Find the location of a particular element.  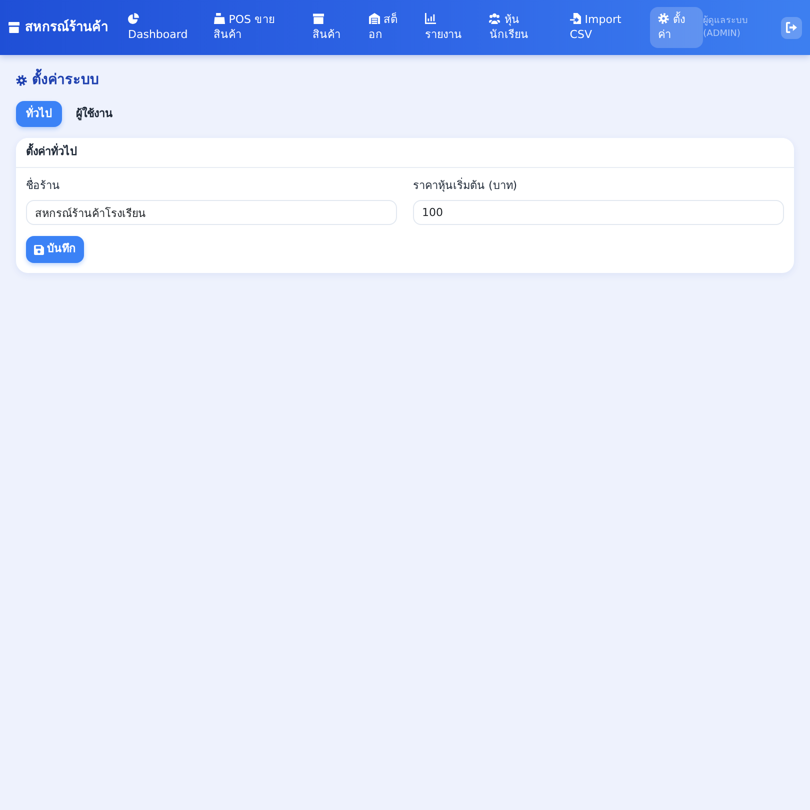

save-button: บันทึก is located at coordinates (55, 249).